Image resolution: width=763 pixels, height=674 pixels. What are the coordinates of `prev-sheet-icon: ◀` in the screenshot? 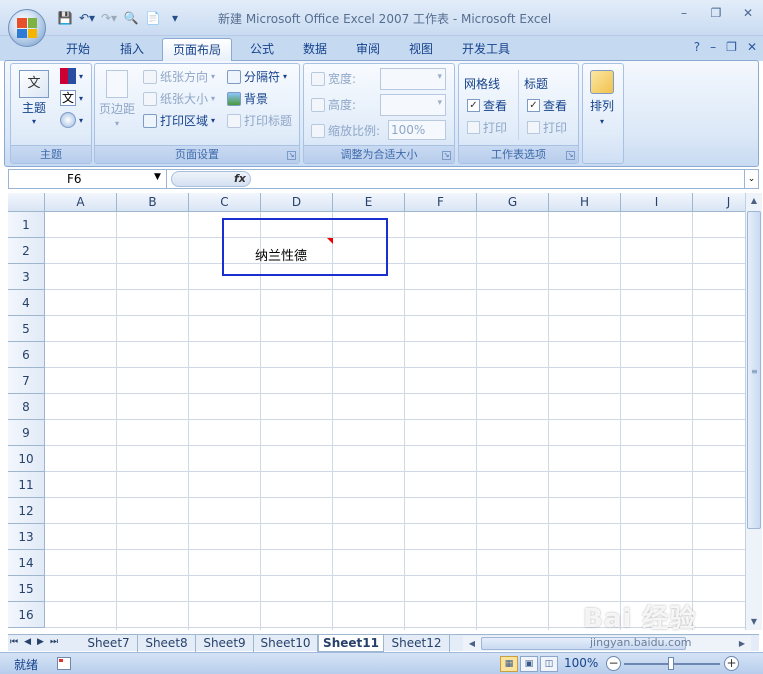 It's located at (27, 642).